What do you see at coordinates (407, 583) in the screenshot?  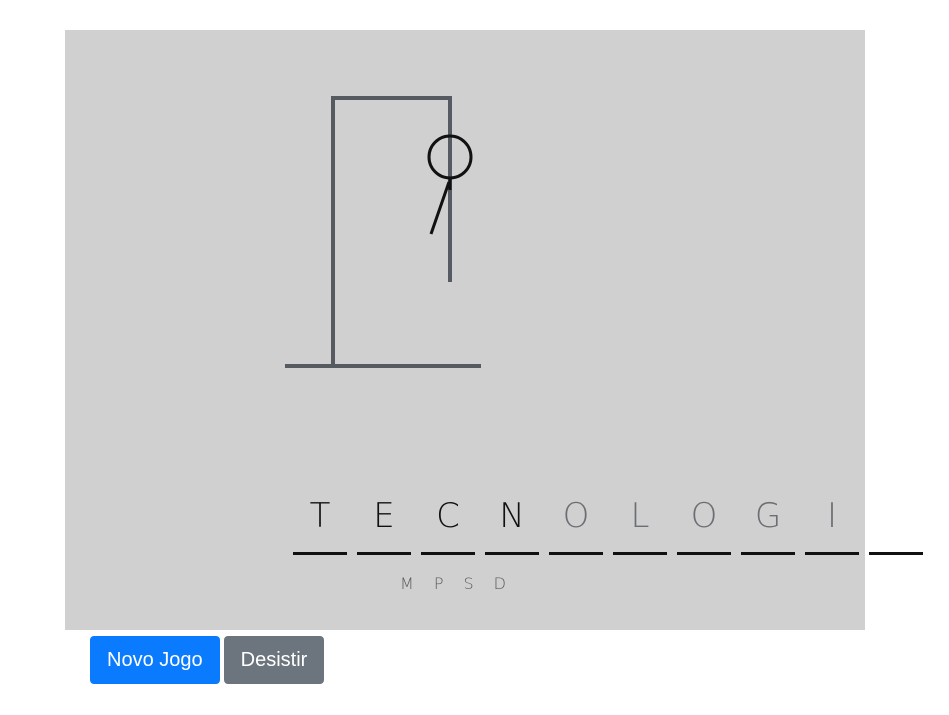 I see `wrong-letter: M` at bounding box center [407, 583].